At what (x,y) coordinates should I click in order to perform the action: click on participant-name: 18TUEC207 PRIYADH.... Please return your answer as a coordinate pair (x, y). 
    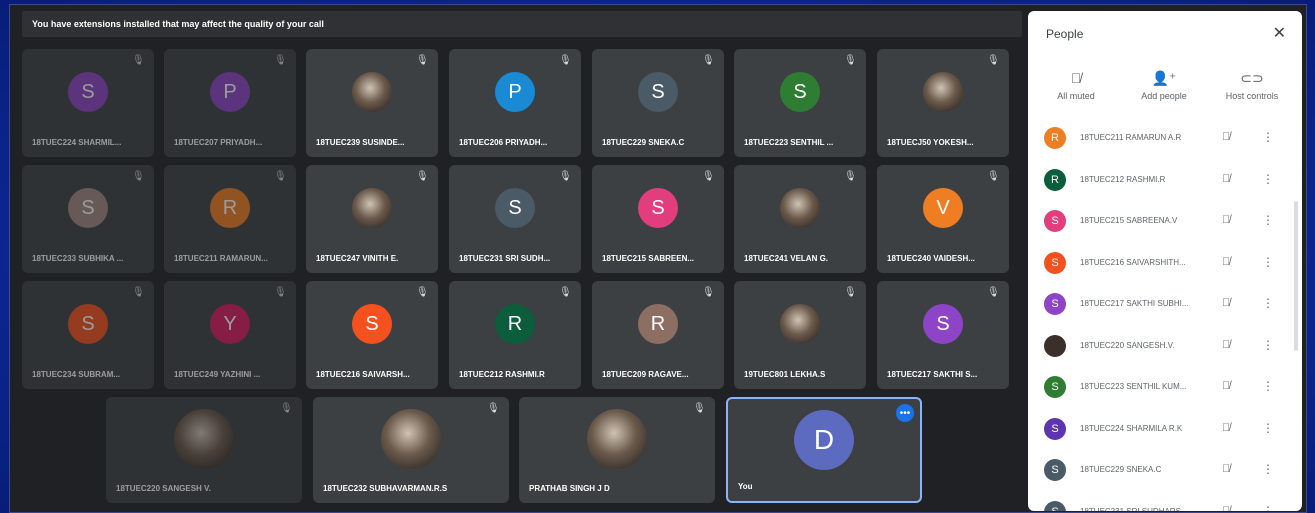
    Looking at the image, I should click on (218, 142).